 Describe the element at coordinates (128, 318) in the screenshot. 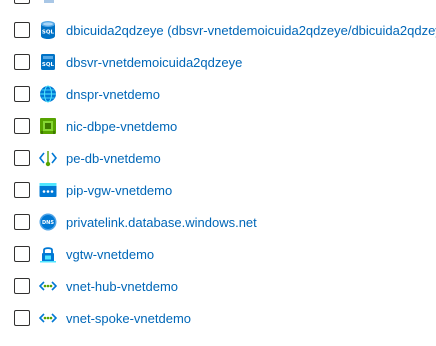

I see `resource-link: vnet-spoke-vnetdemo` at that location.